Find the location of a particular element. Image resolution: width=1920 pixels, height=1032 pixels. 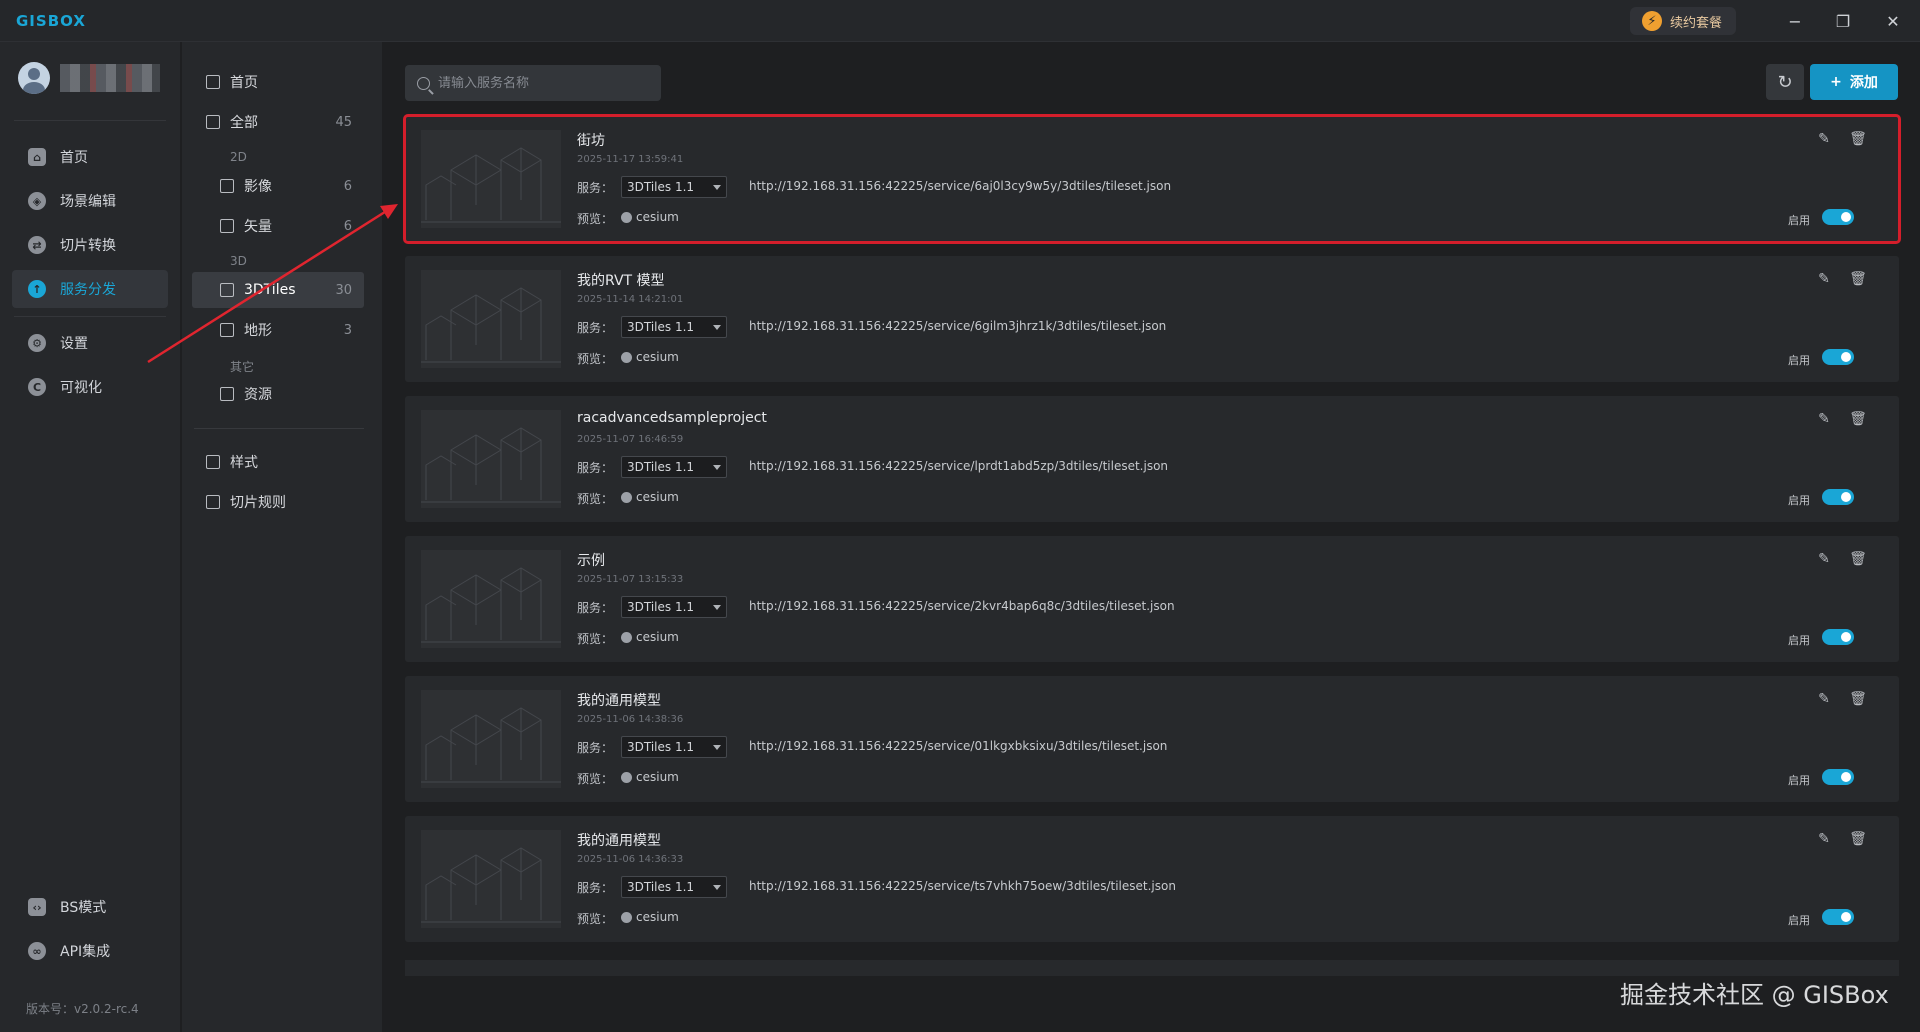

nav-visualization: C 可视化 is located at coordinates (90, 387).